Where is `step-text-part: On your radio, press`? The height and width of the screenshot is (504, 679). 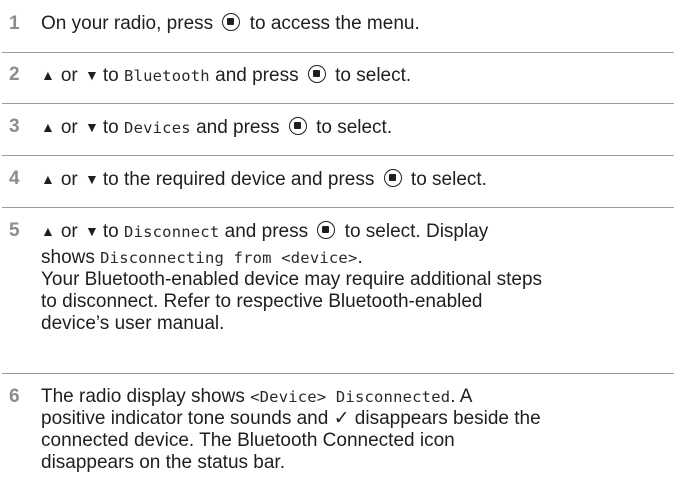 step-text-part: On your radio, press is located at coordinates (127, 23).